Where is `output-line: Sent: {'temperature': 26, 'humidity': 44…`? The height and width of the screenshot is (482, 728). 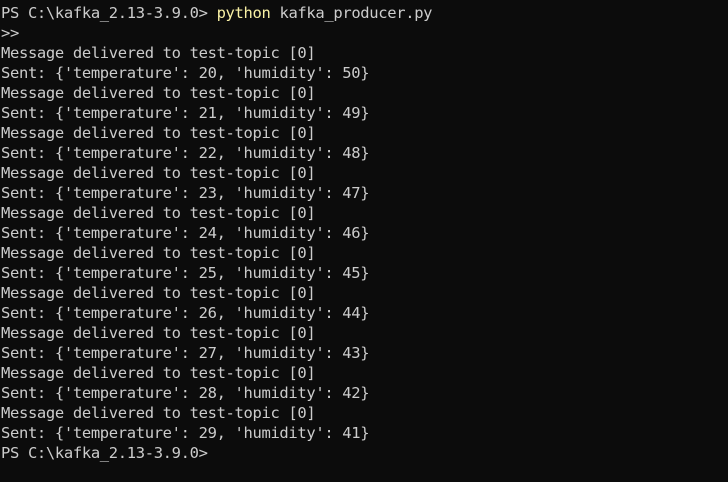
output-line: Sent: {'temperature': 26, 'humidity': 44… is located at coordinates (185, 313).